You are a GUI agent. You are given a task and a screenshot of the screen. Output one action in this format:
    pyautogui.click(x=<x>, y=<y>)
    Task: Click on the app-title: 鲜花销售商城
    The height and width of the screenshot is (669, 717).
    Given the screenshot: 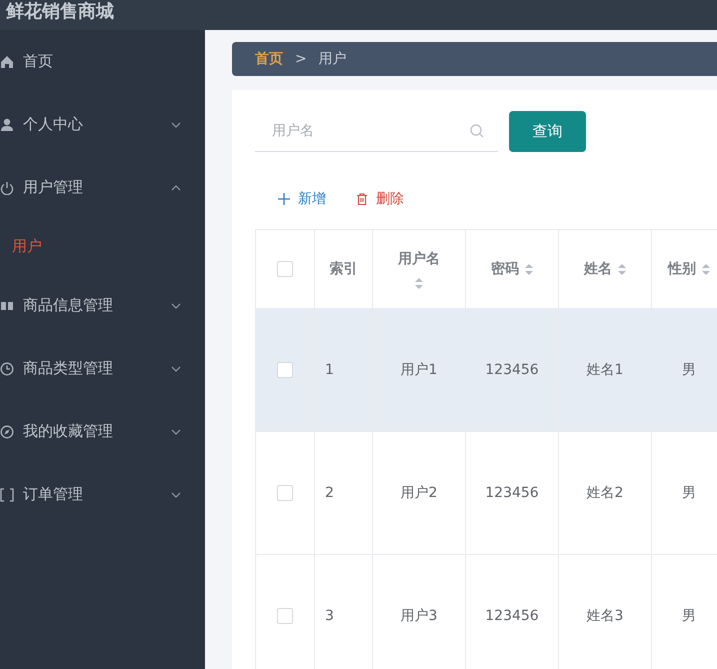 What is the action you would take?
    pyautogui.click(x=60, y=13)
    